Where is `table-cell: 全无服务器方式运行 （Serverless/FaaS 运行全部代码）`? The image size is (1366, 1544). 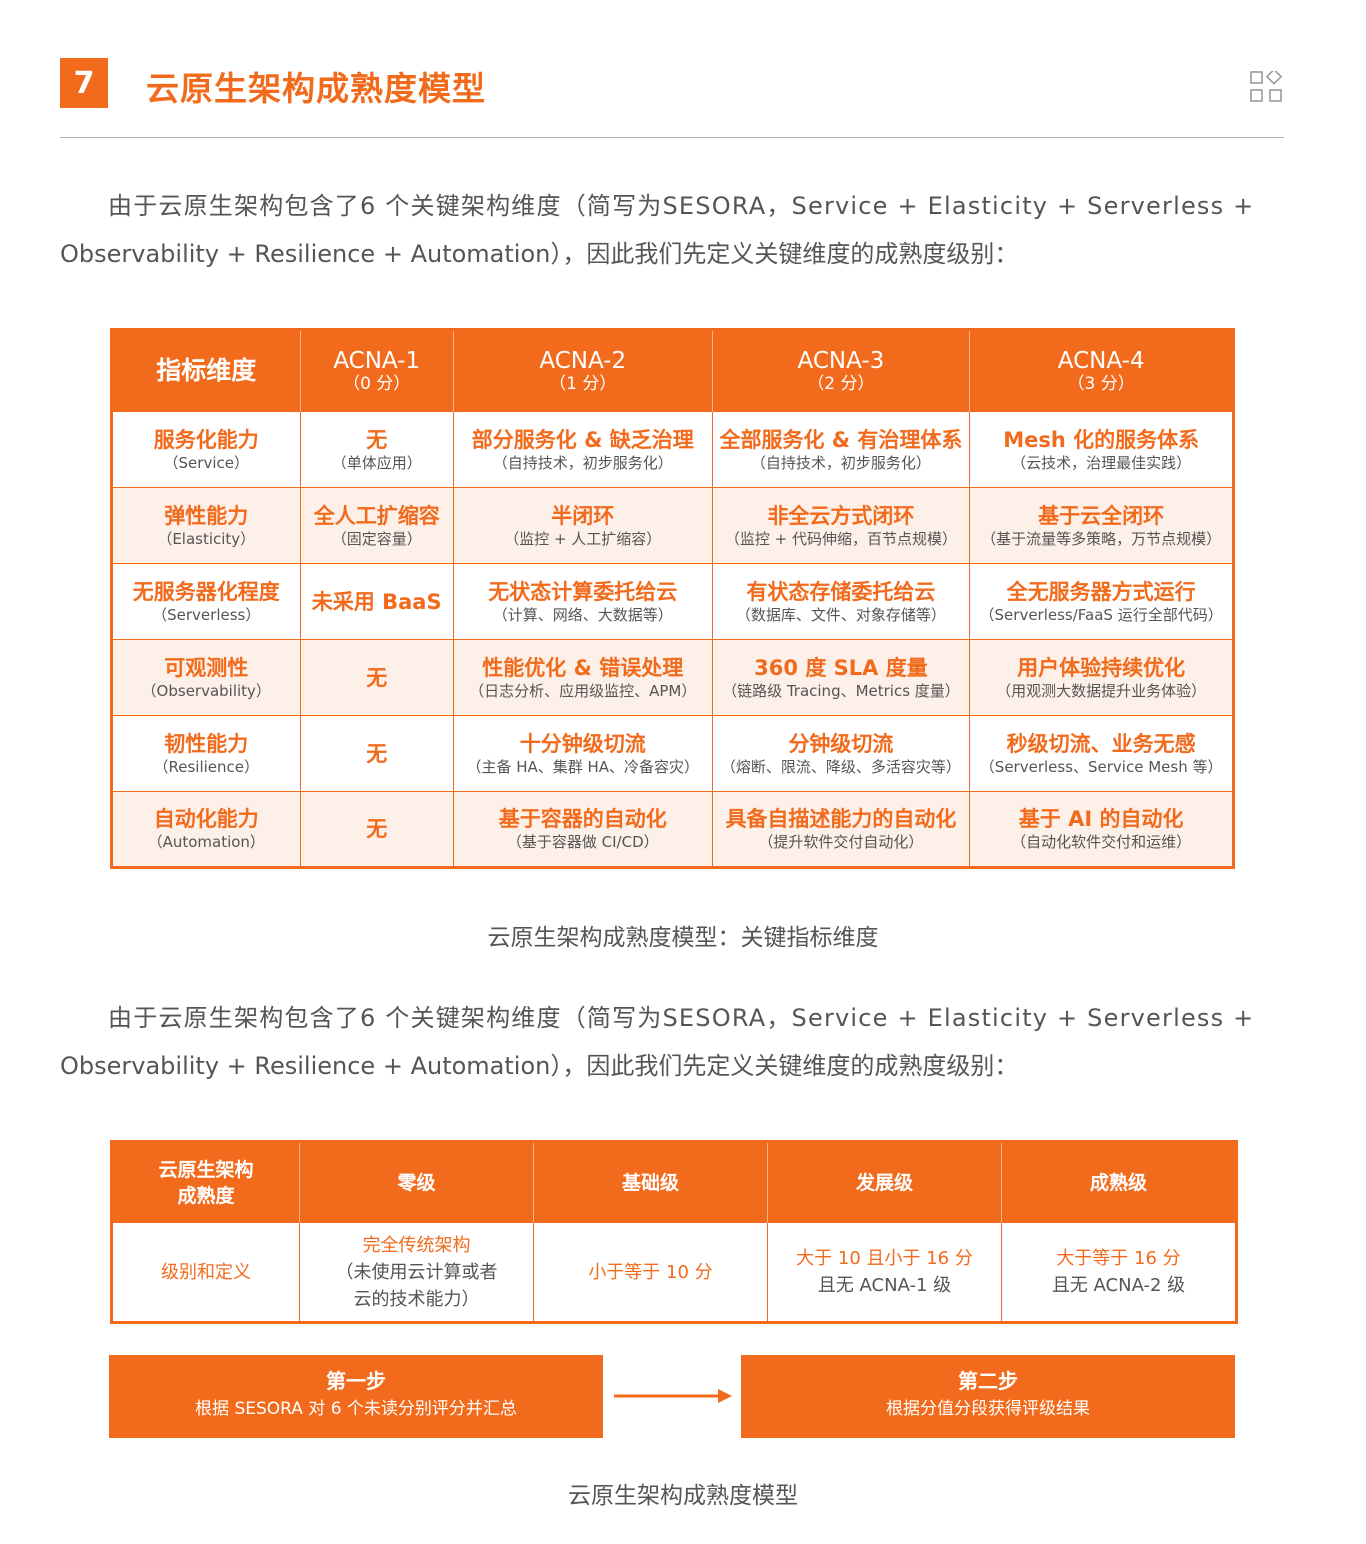
table-cell: 全无服务器方式运行 （Serverless/FaaS 运行全部代码） is located at coordinates (1101, 601).